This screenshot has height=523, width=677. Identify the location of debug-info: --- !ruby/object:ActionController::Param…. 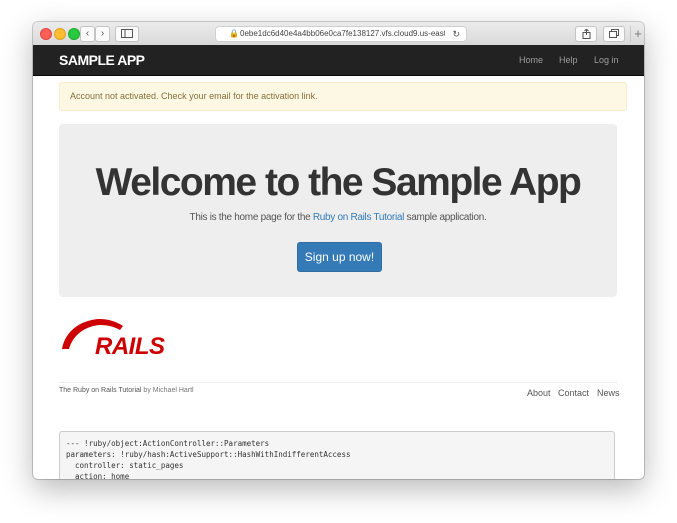
(337, 455).